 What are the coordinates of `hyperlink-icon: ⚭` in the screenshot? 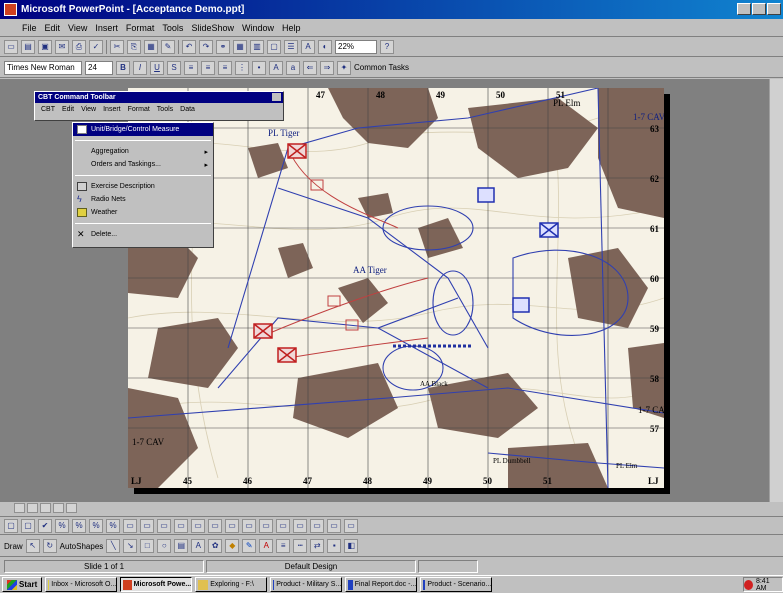 It's located at (223, 46).